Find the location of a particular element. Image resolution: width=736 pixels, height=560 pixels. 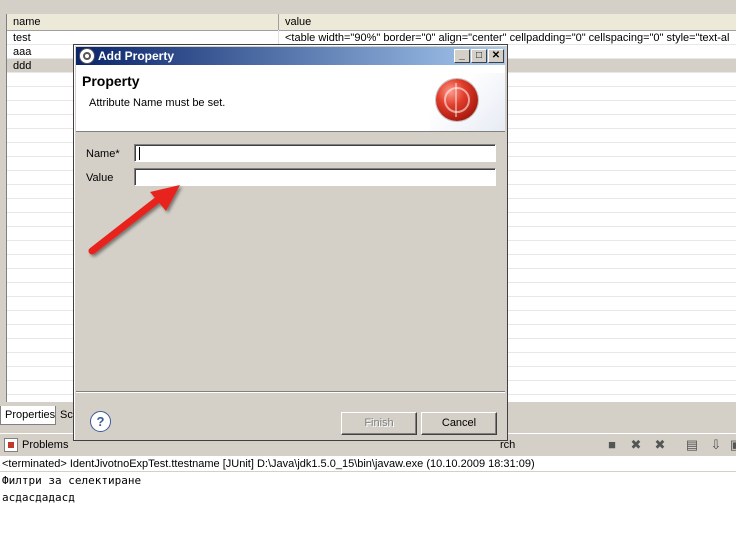

tab-problems: Problems is located at coordinates (34, 445).